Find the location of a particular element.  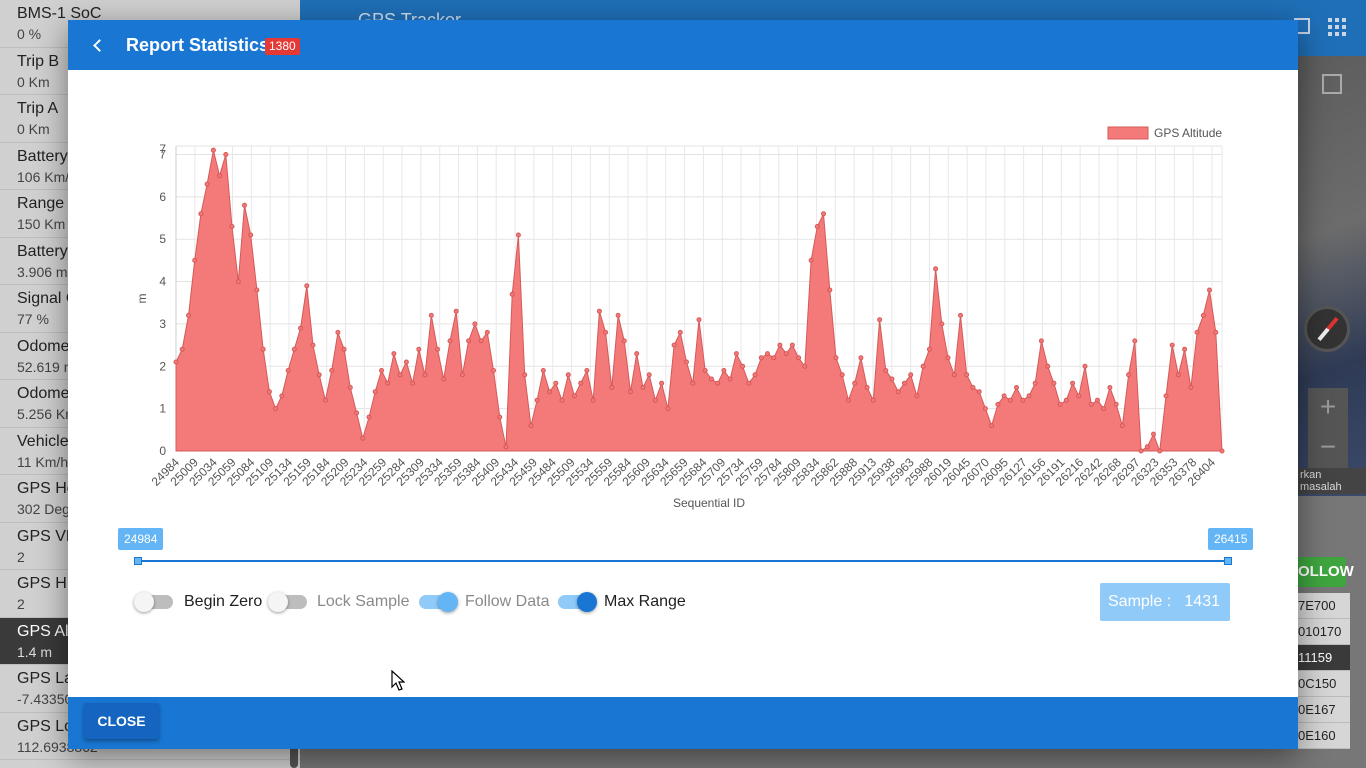

toggle-lock-sample: Lock Sample is located at coordinates (340, 602).